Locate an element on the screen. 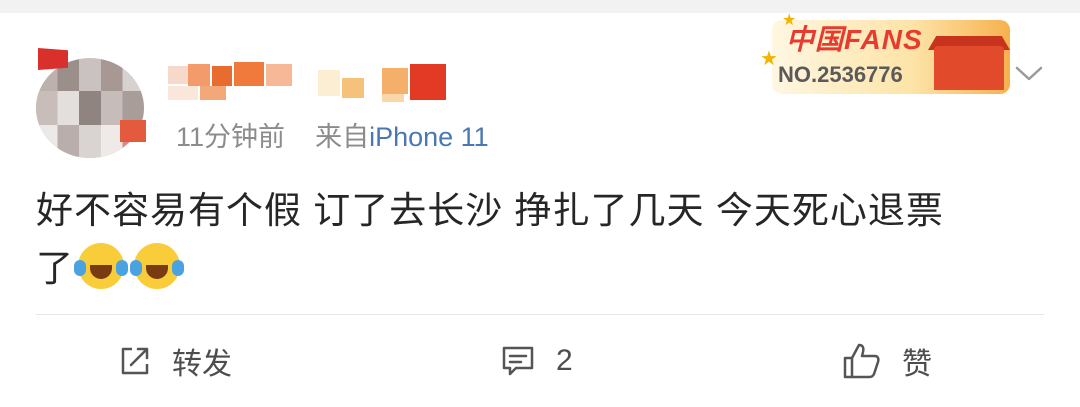 The width and height of the screenshot is (1080, 407). comment-count: 2 is located at coordinates (564, 360).